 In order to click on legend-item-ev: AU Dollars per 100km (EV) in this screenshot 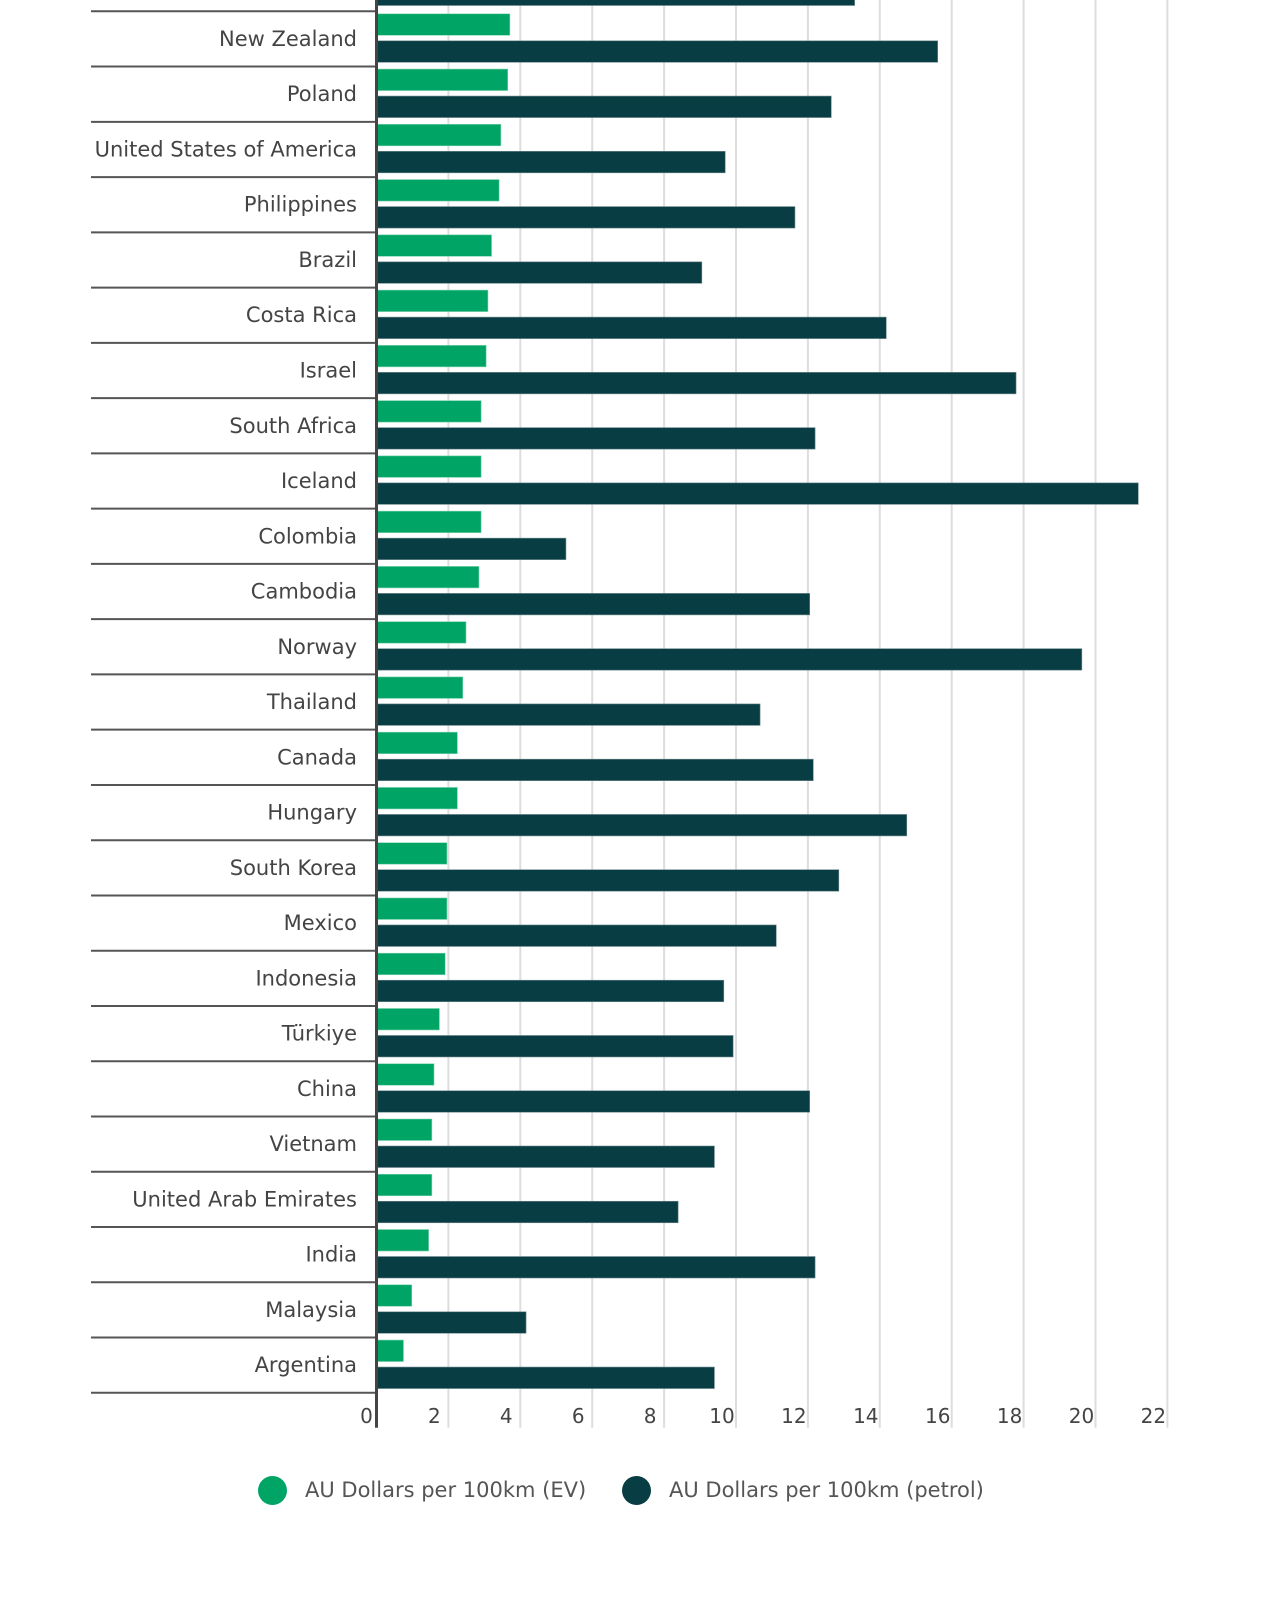, I will do `click(422, 1490)`.